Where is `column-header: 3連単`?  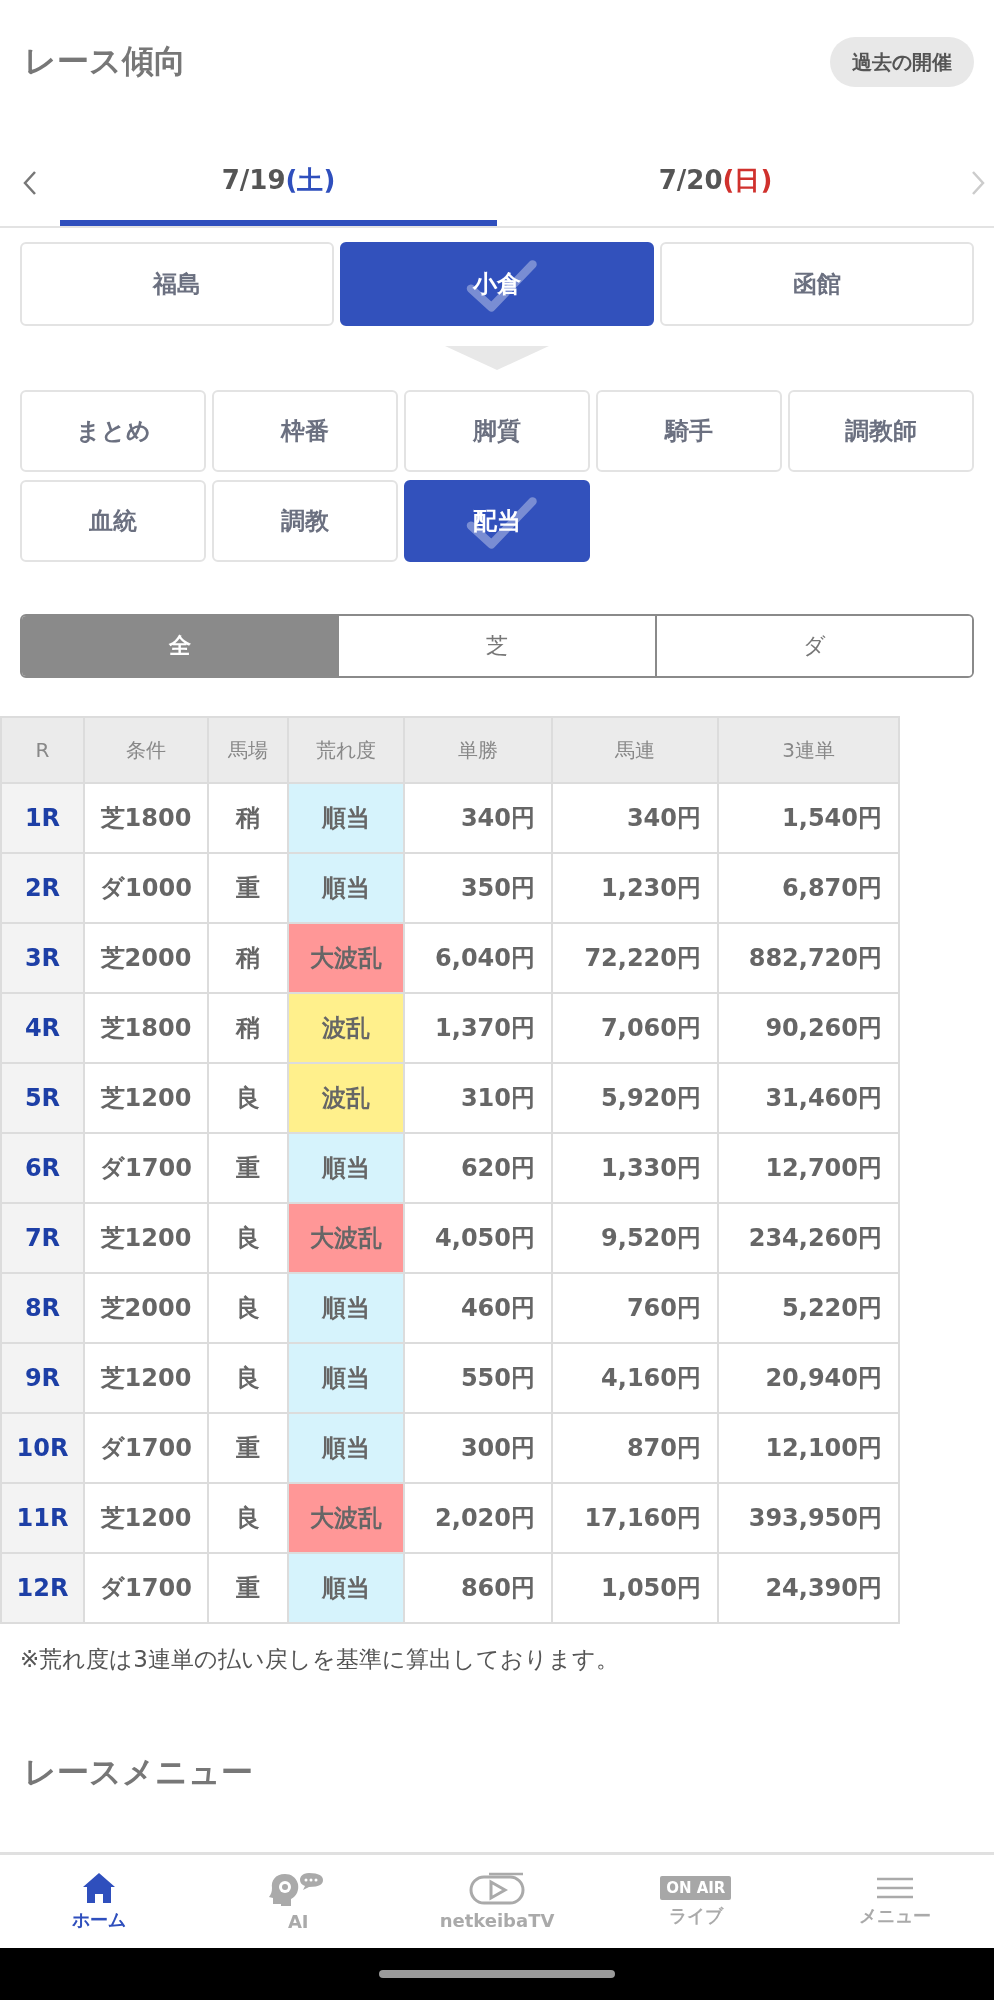 column-header: 3連単 is located at coordinates (808, 750).